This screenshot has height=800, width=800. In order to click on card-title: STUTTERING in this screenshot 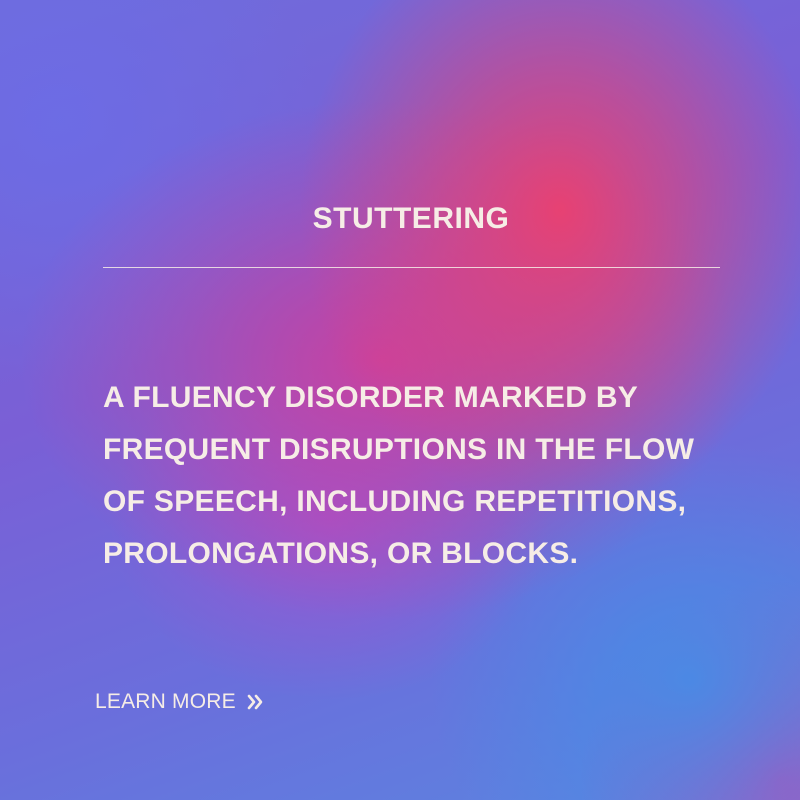, I will do `click(411, 218)`.